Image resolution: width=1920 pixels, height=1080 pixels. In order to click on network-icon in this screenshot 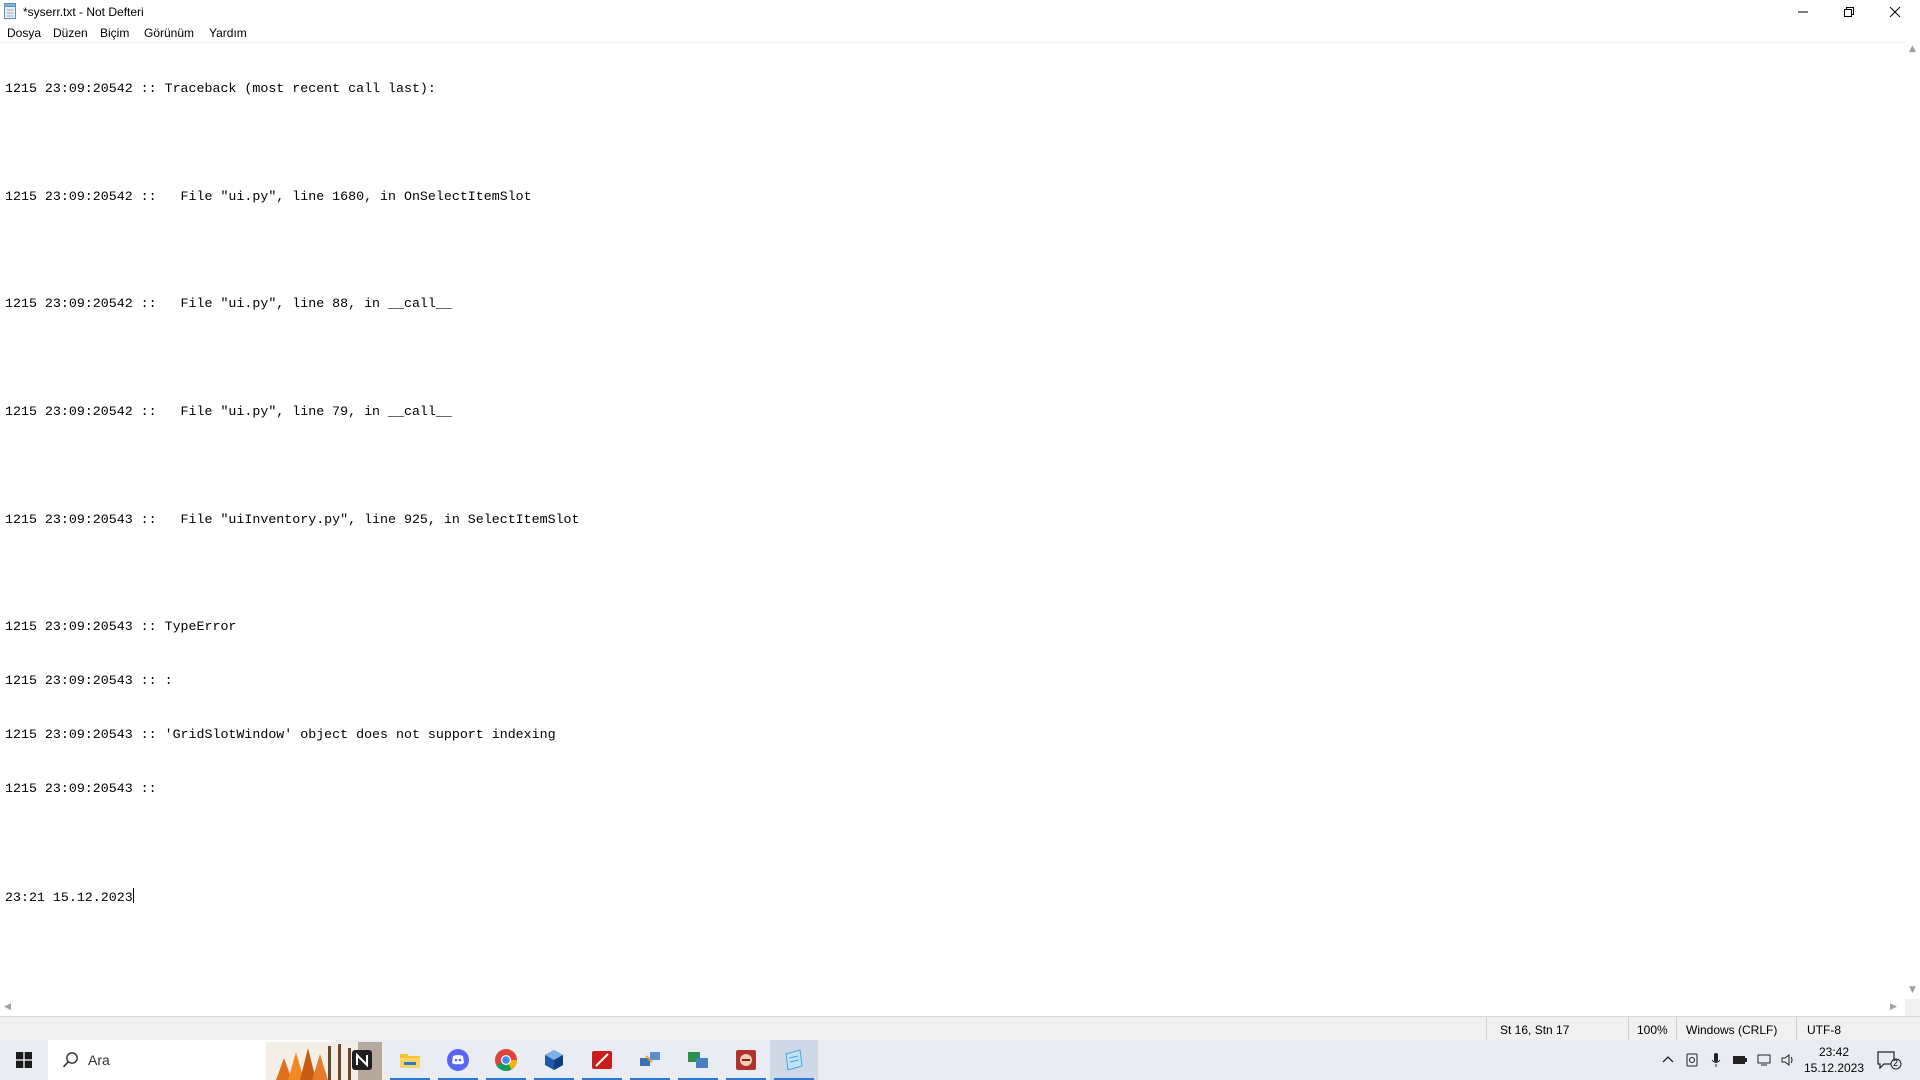, I will do `click(650, 1059)`.